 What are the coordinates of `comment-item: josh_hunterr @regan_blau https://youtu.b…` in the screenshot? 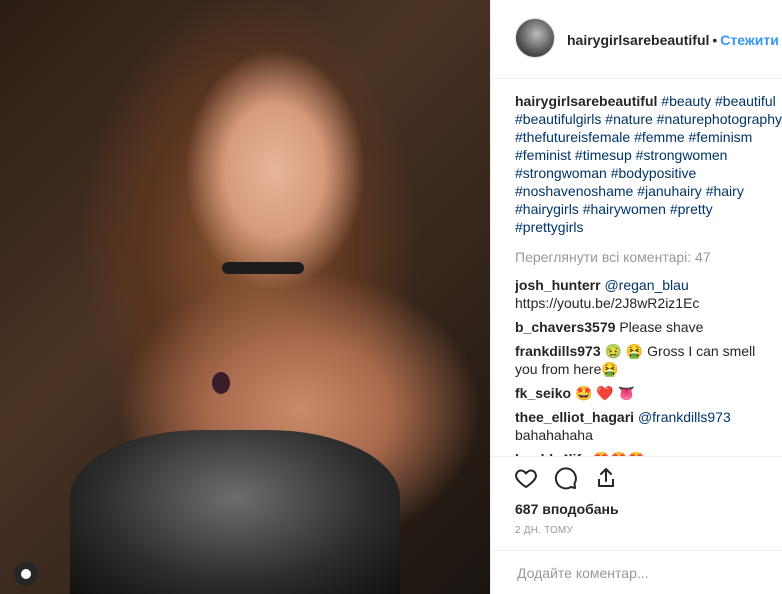 It's located at (648, 294).